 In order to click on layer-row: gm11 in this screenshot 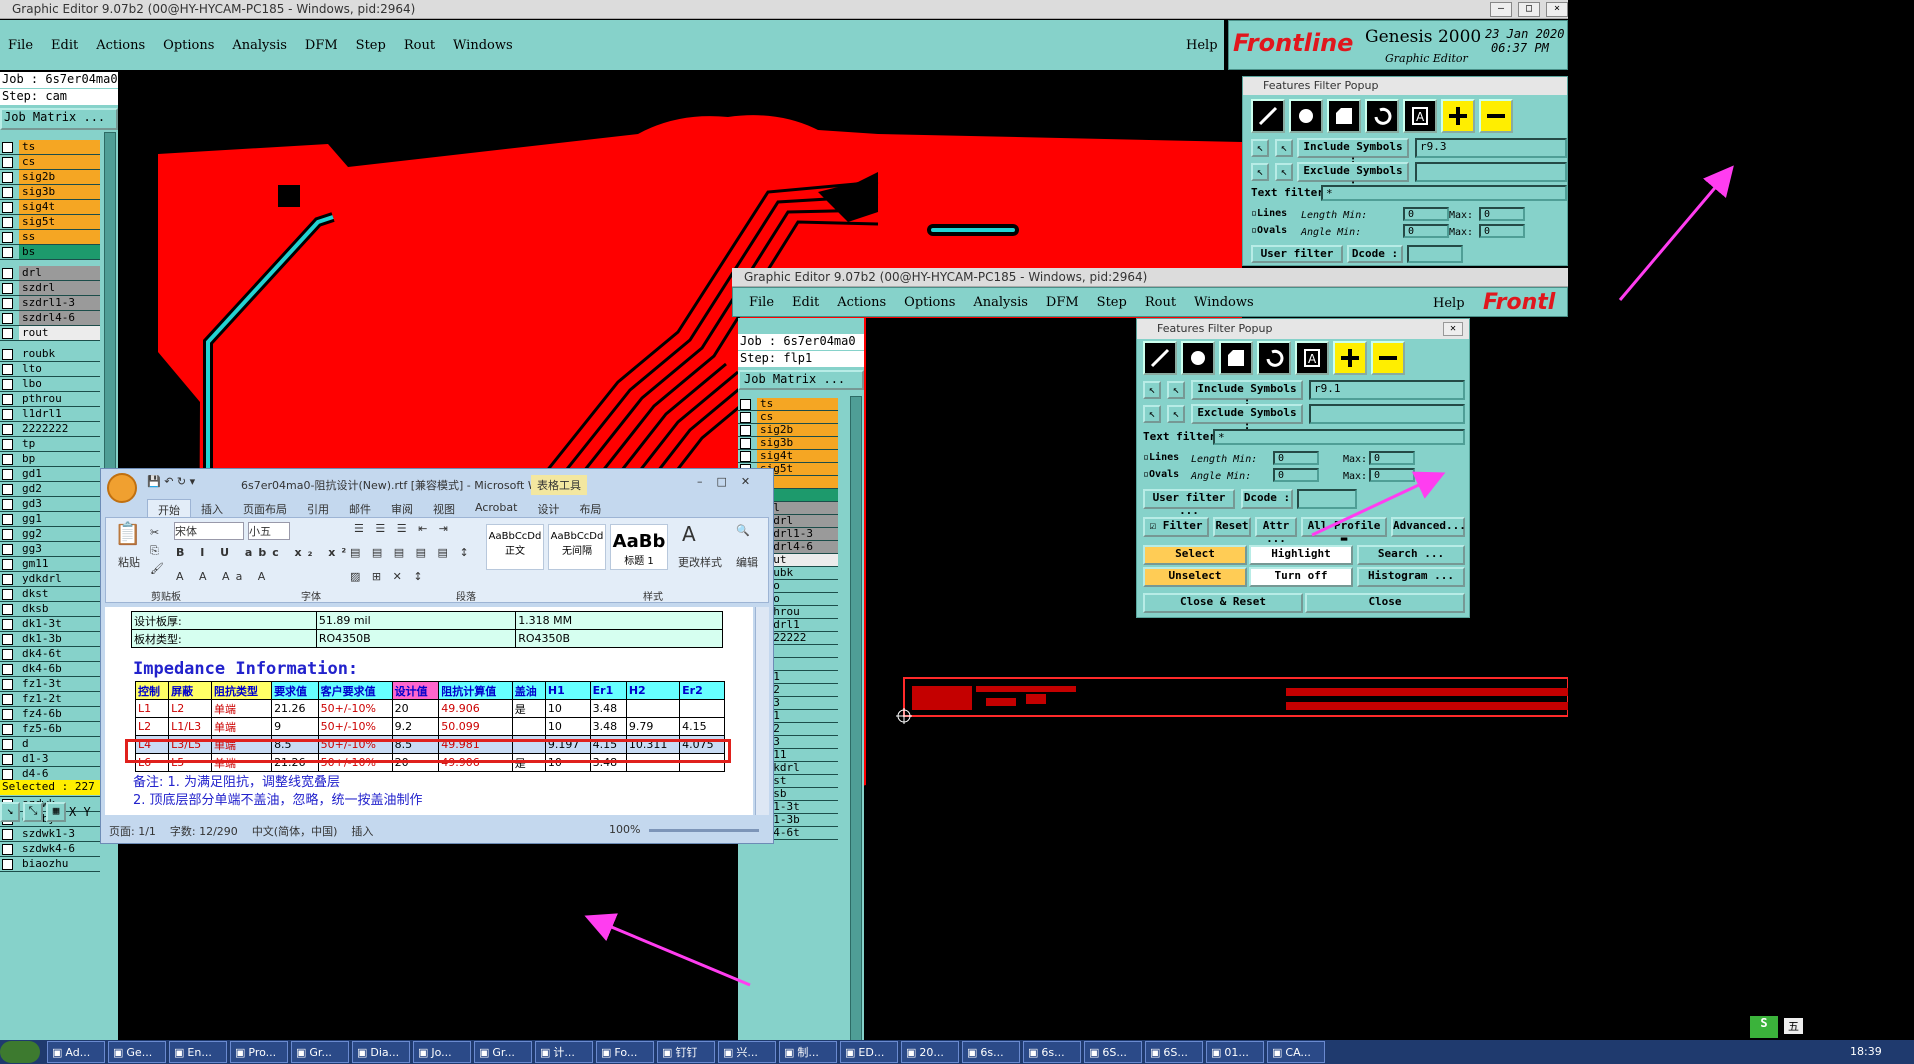, I will do `click(50, 564)`.